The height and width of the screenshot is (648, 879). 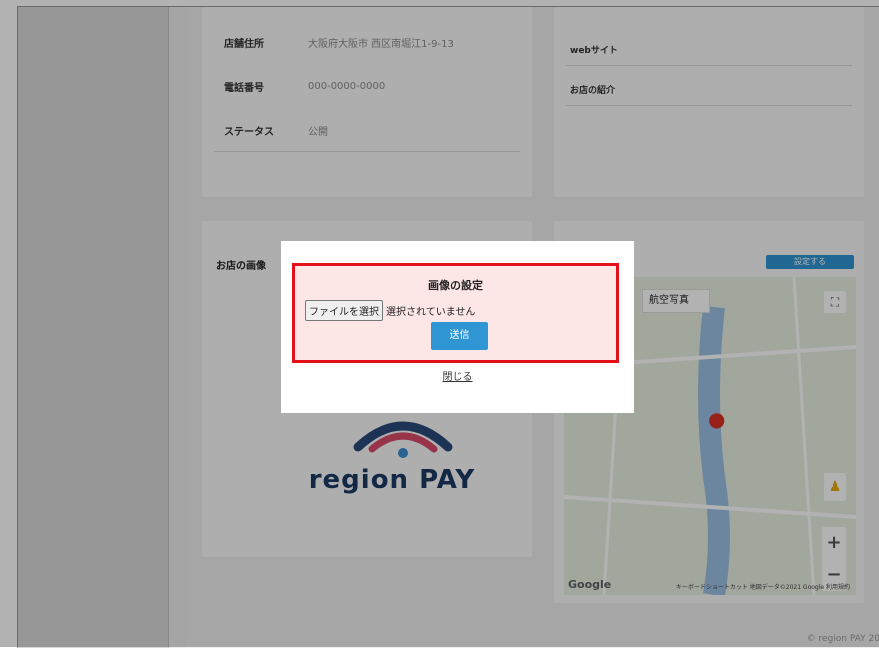 What do you see at coordinates (431, 312) in the screenshot?
I see `file-status-text: 選択されていません` at bounding box center [431, 312].